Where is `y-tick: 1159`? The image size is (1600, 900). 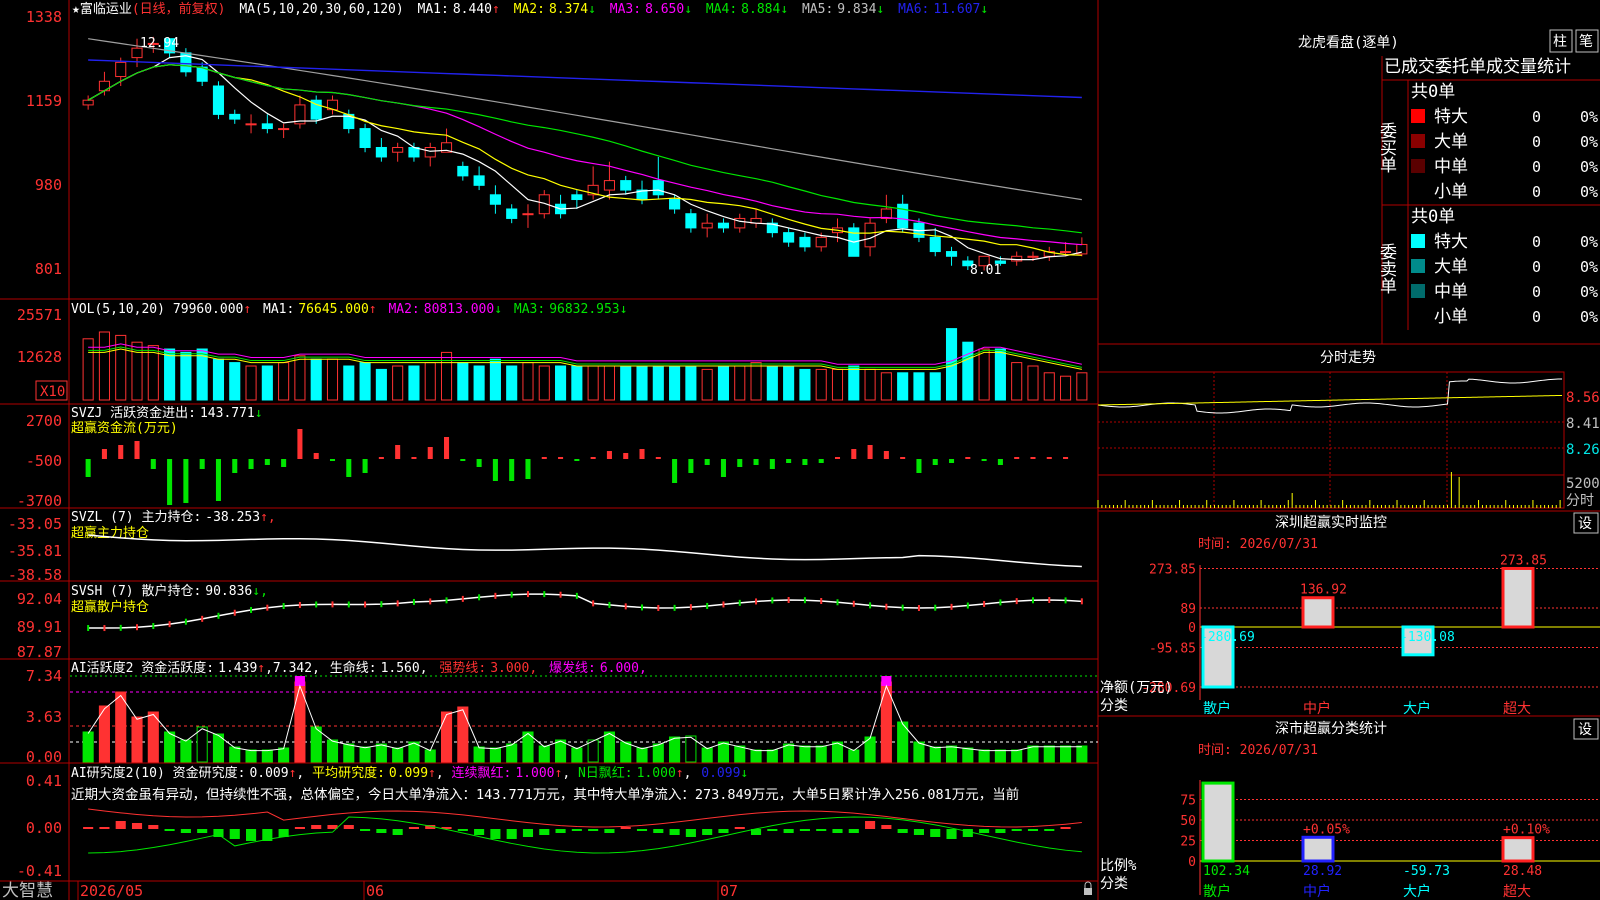
y-tick: 1159 is located at coordinates (44, 101).